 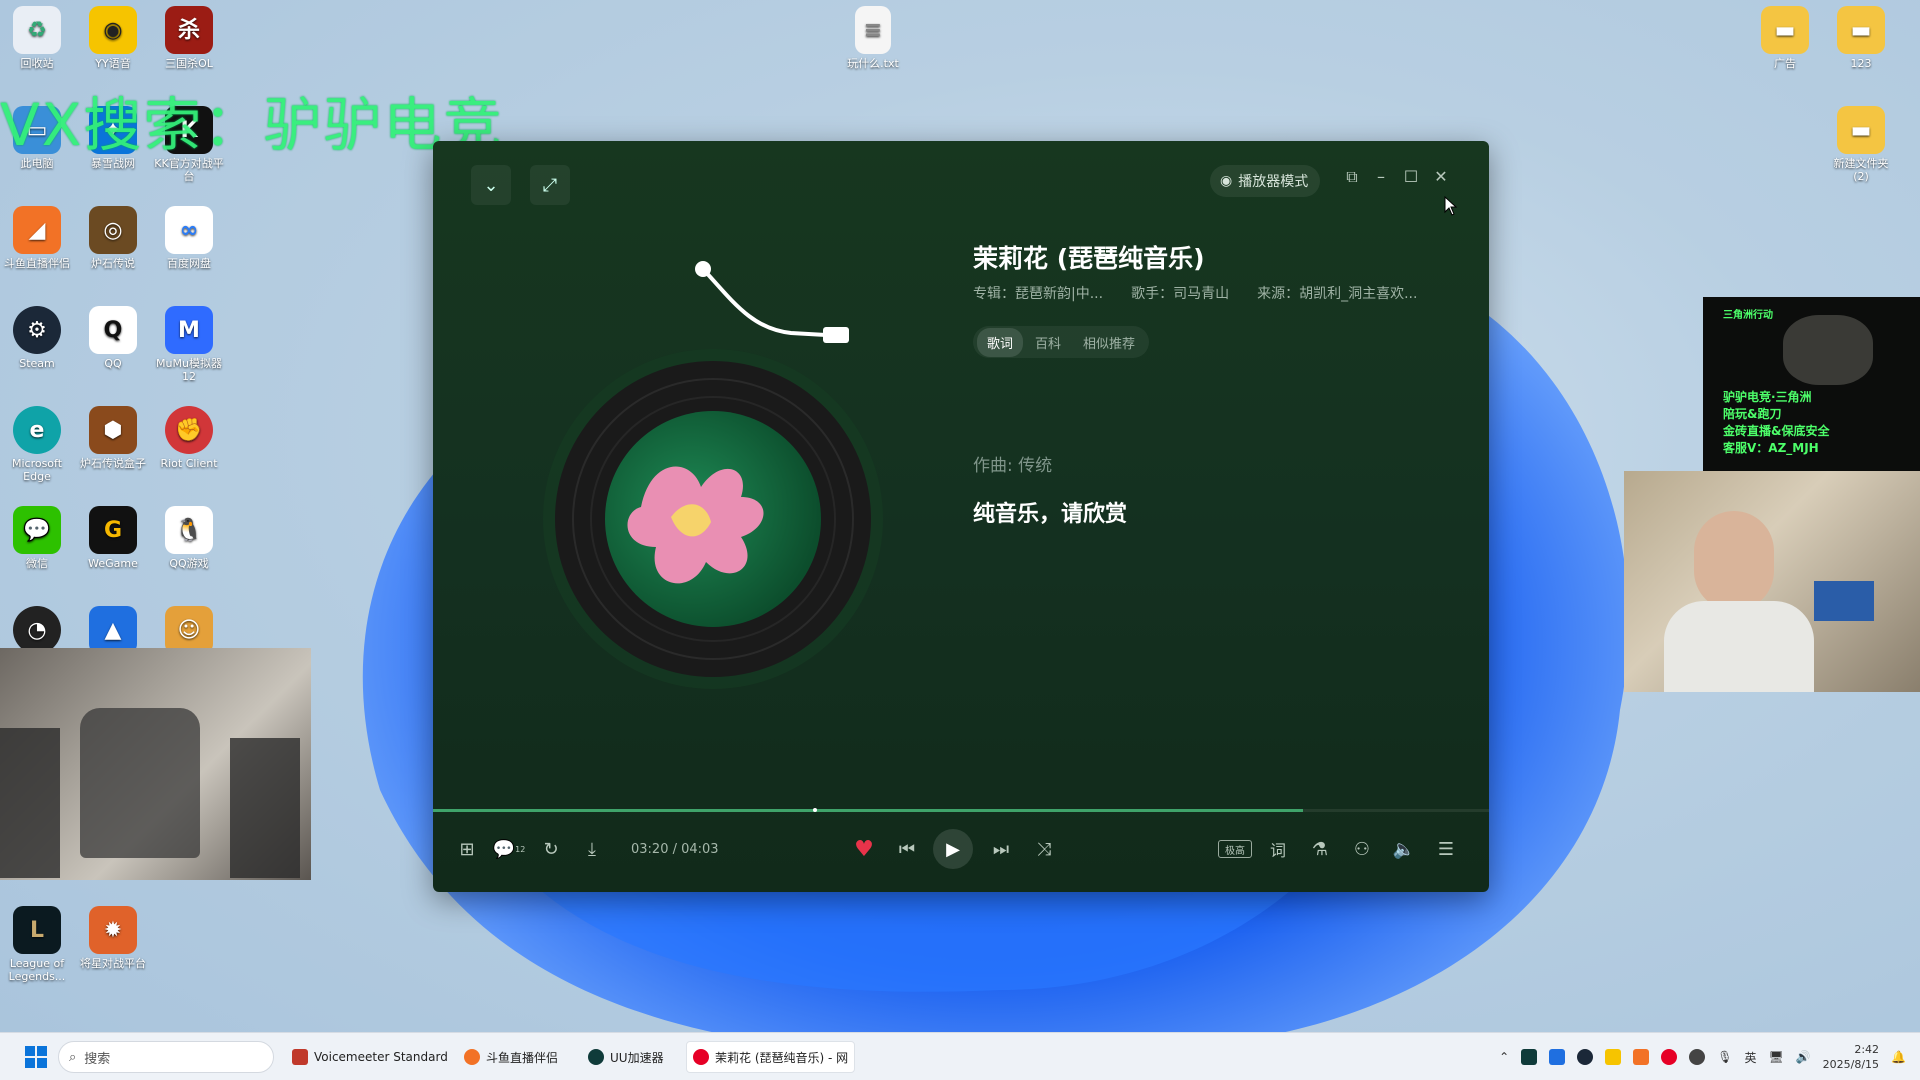 I want to click on player-mode-button: ◉ 播放器模式, so click(x=1265, y=181).